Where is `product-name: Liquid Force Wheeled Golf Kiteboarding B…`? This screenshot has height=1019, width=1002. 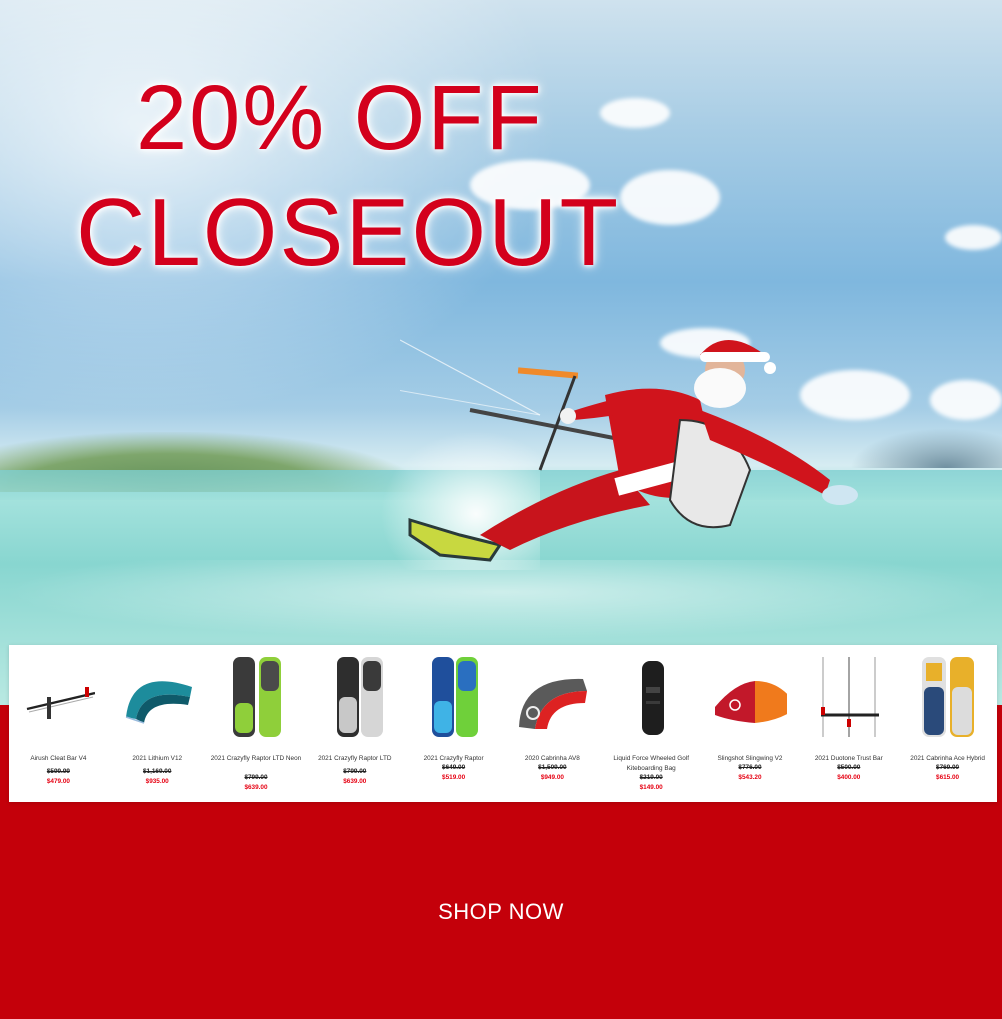 product-name: Liquid Force Wheeled Golf Kiteboarding B… is located at coordinates (651, 764).